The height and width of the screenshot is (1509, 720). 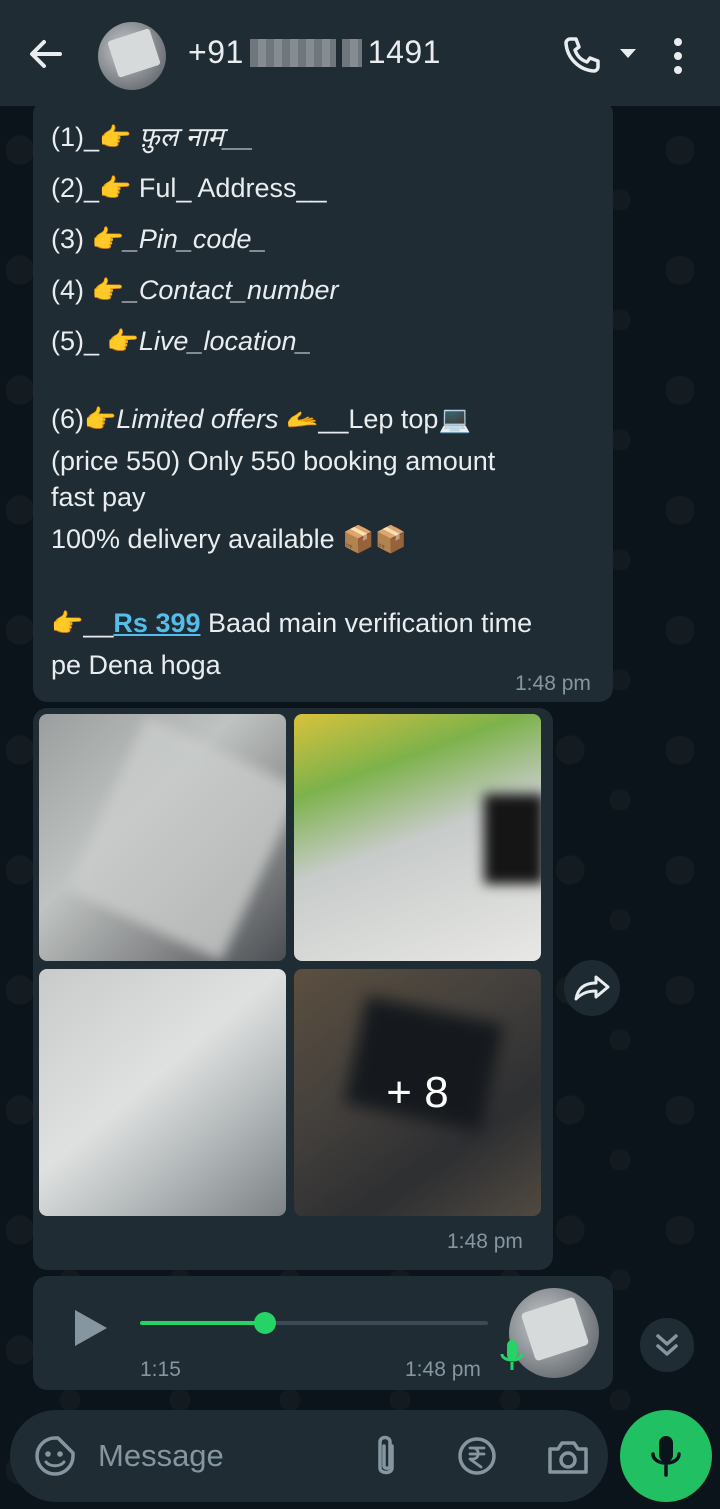 I want to click on forward-button, so click(x=592, y=988).